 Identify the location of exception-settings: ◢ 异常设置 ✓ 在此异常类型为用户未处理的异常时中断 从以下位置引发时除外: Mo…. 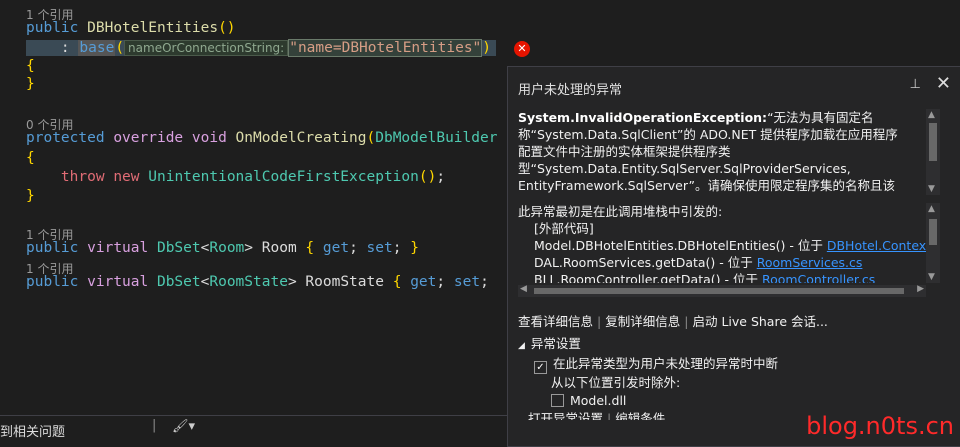
(648, 377).